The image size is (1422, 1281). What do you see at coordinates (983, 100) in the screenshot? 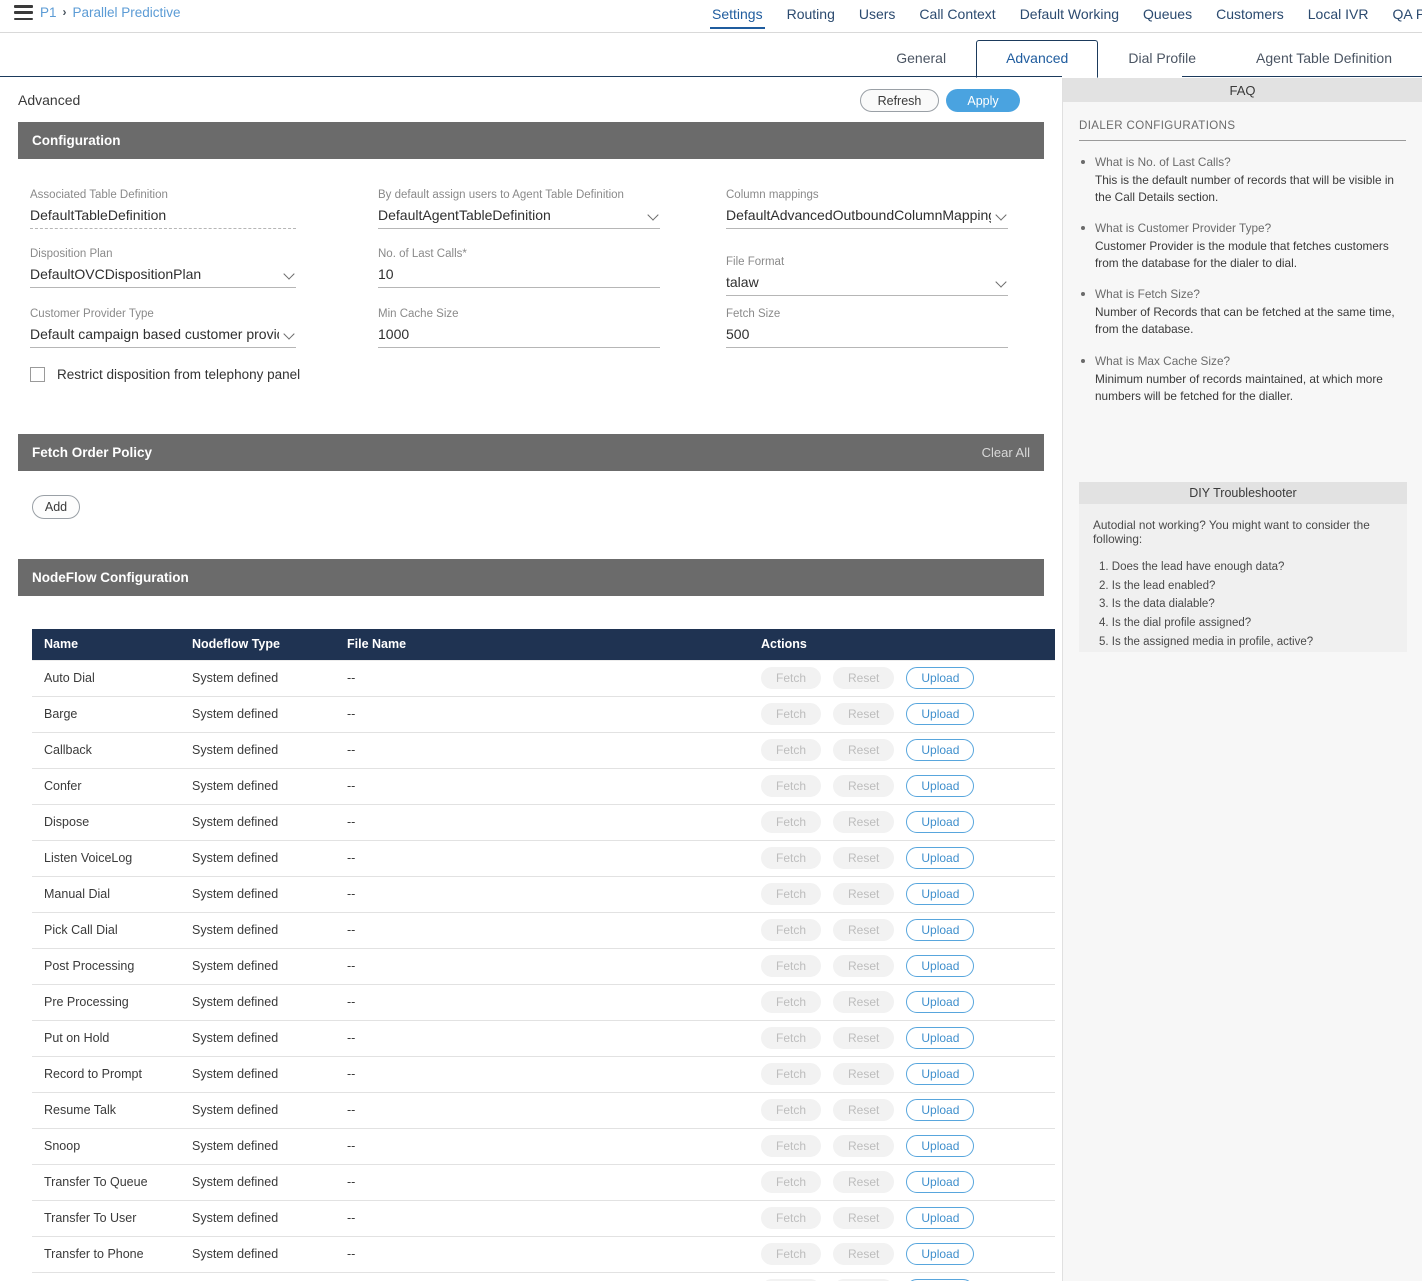
I see `apply-button: Apply` at bounding box center [983, 100].